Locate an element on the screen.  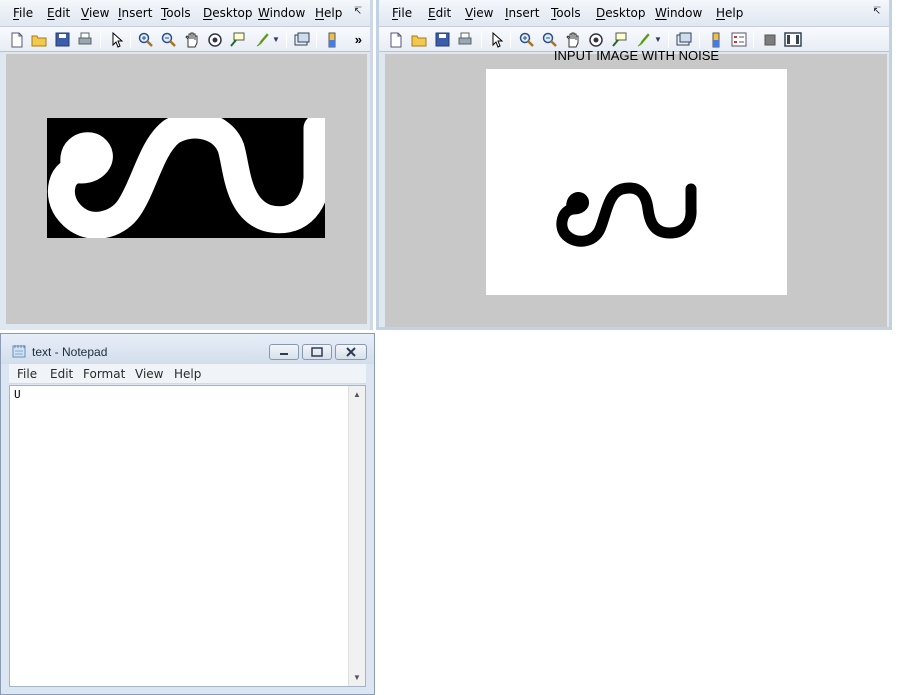
hide-plot-tools-icon is located at coordinates (770, 39).